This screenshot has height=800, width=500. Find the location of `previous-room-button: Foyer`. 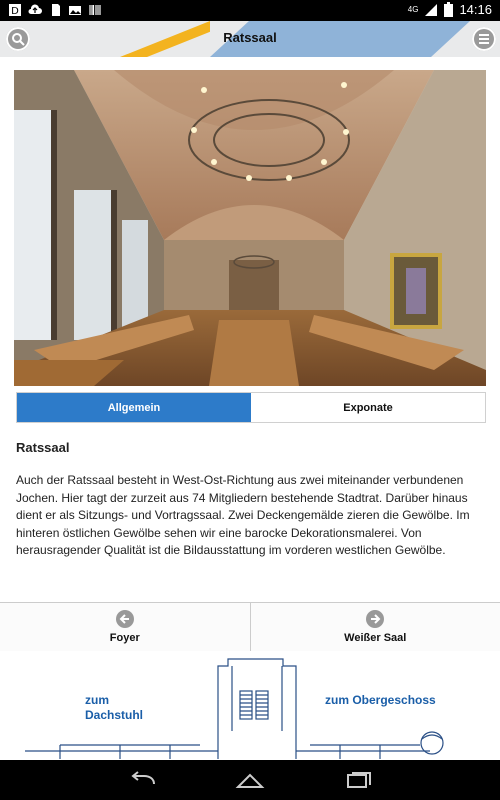

previous-room-button: Foyer is located at coordinates (125, 627).